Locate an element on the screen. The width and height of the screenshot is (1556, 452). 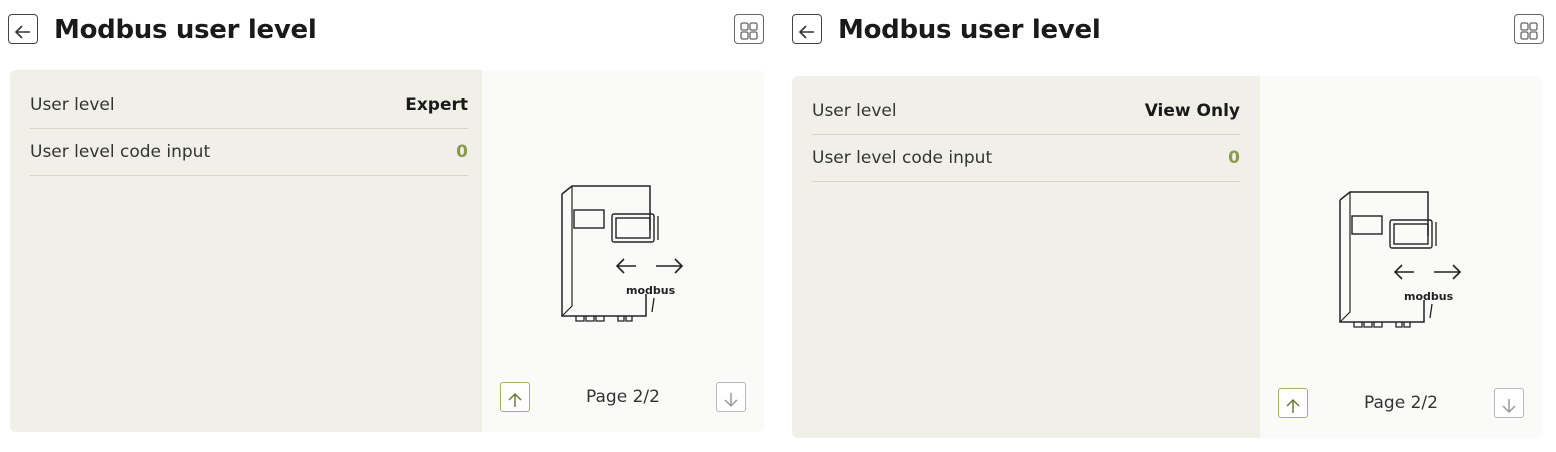
setting-value: View Only is located at coordinates (1192, 111).